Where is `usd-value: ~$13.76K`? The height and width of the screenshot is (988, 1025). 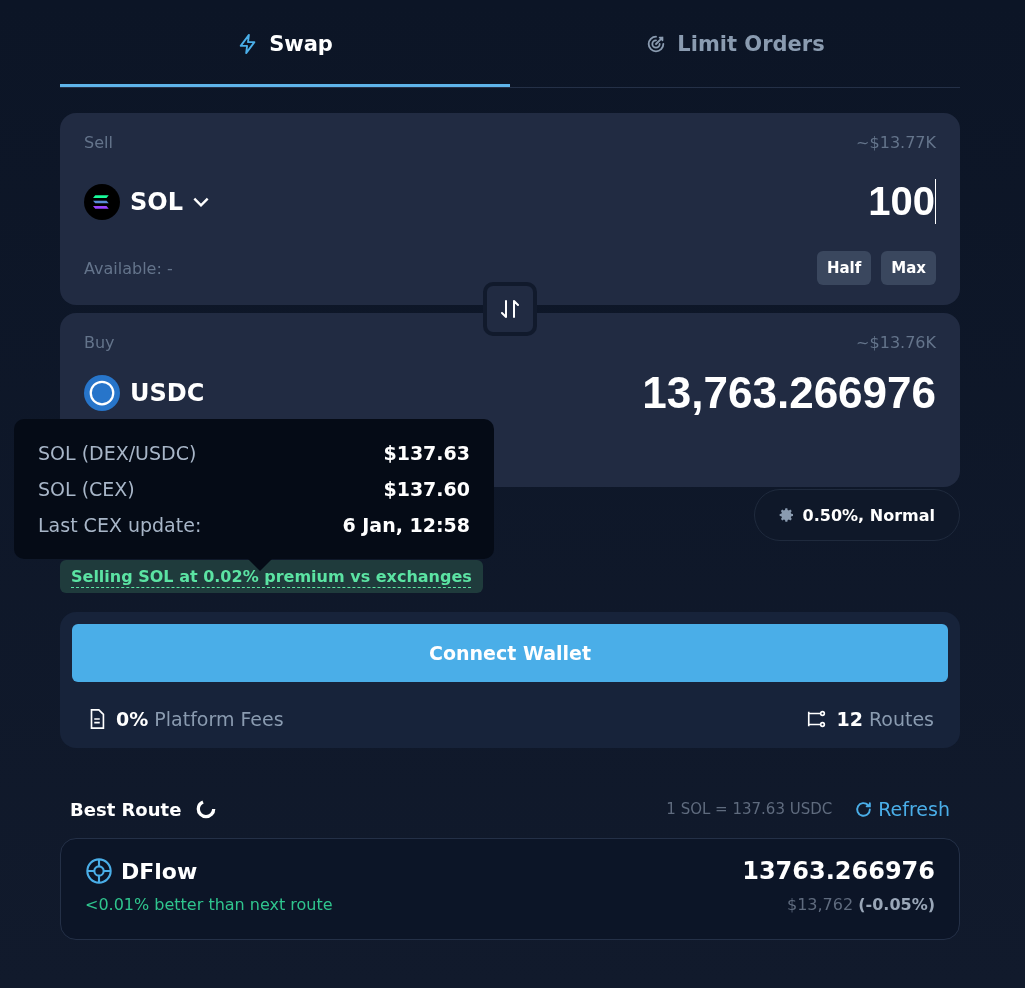
usd-value: ~$13.76K is located at coordinates (896, 342).